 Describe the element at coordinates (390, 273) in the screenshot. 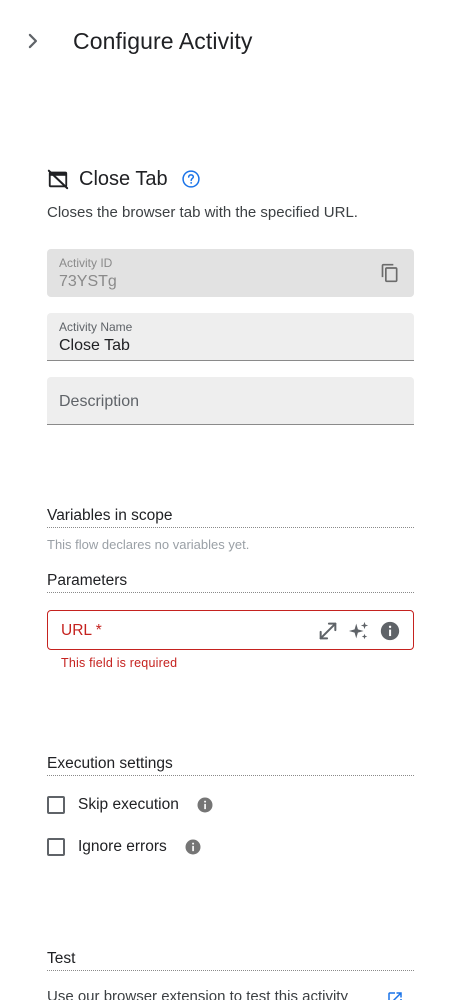

I see `copy-icon` at that location.